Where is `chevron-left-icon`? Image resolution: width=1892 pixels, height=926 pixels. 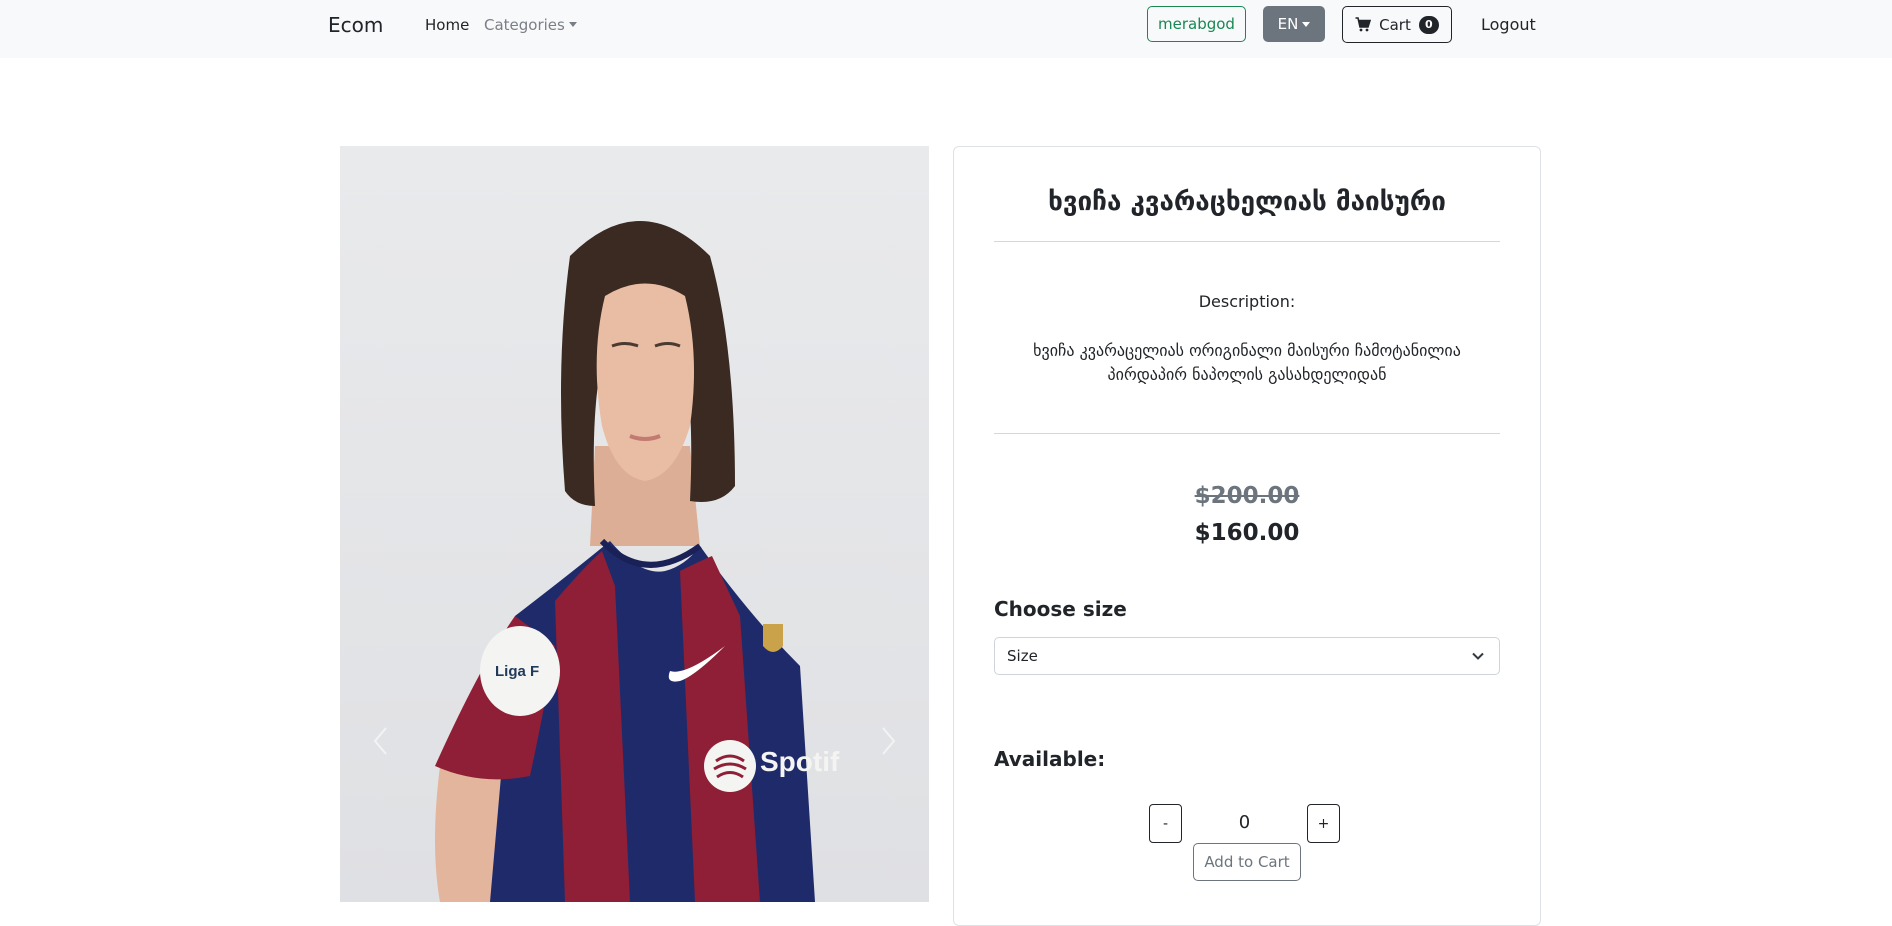 chevron-left-icon is located at coordinates (380, 741).